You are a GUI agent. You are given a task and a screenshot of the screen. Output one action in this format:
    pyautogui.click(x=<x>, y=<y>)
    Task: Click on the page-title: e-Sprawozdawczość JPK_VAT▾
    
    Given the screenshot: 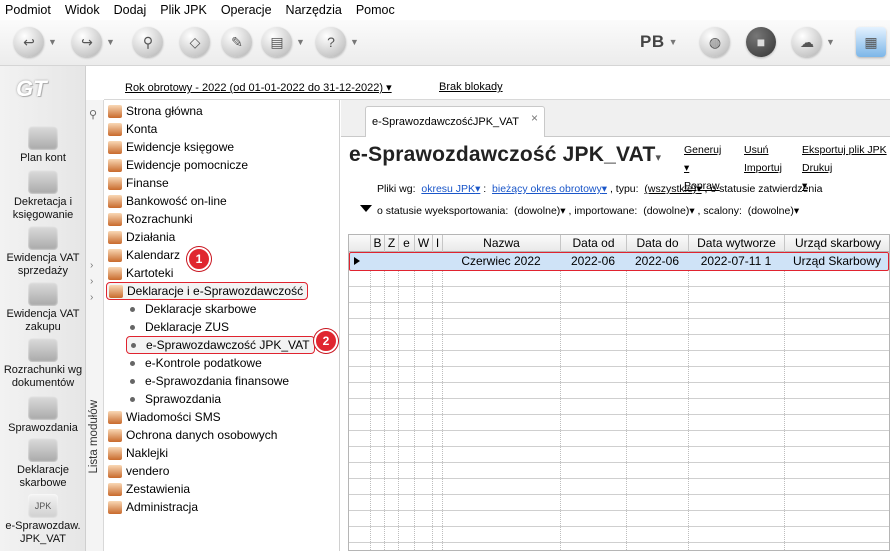 What is the action you would take?
    pyautogui.click(x=505, y=155)
    